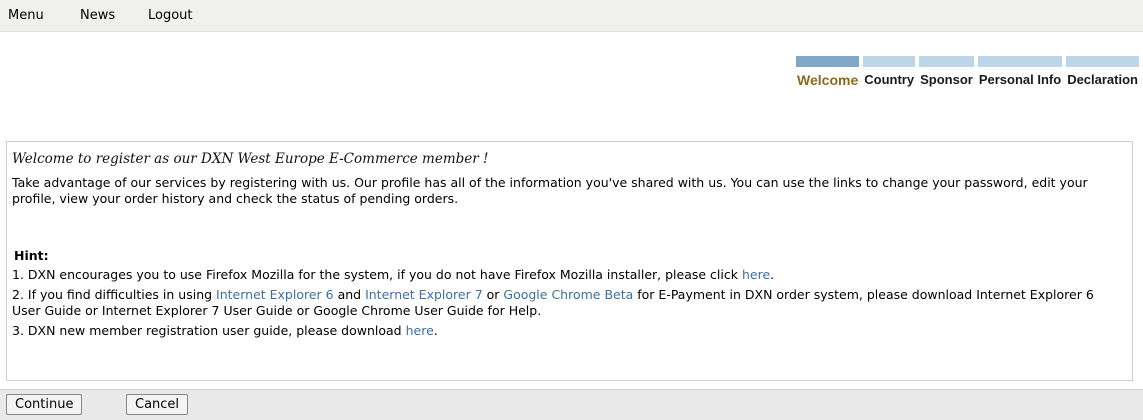  I want to click on step-country-label: Country, so click(889, 79).